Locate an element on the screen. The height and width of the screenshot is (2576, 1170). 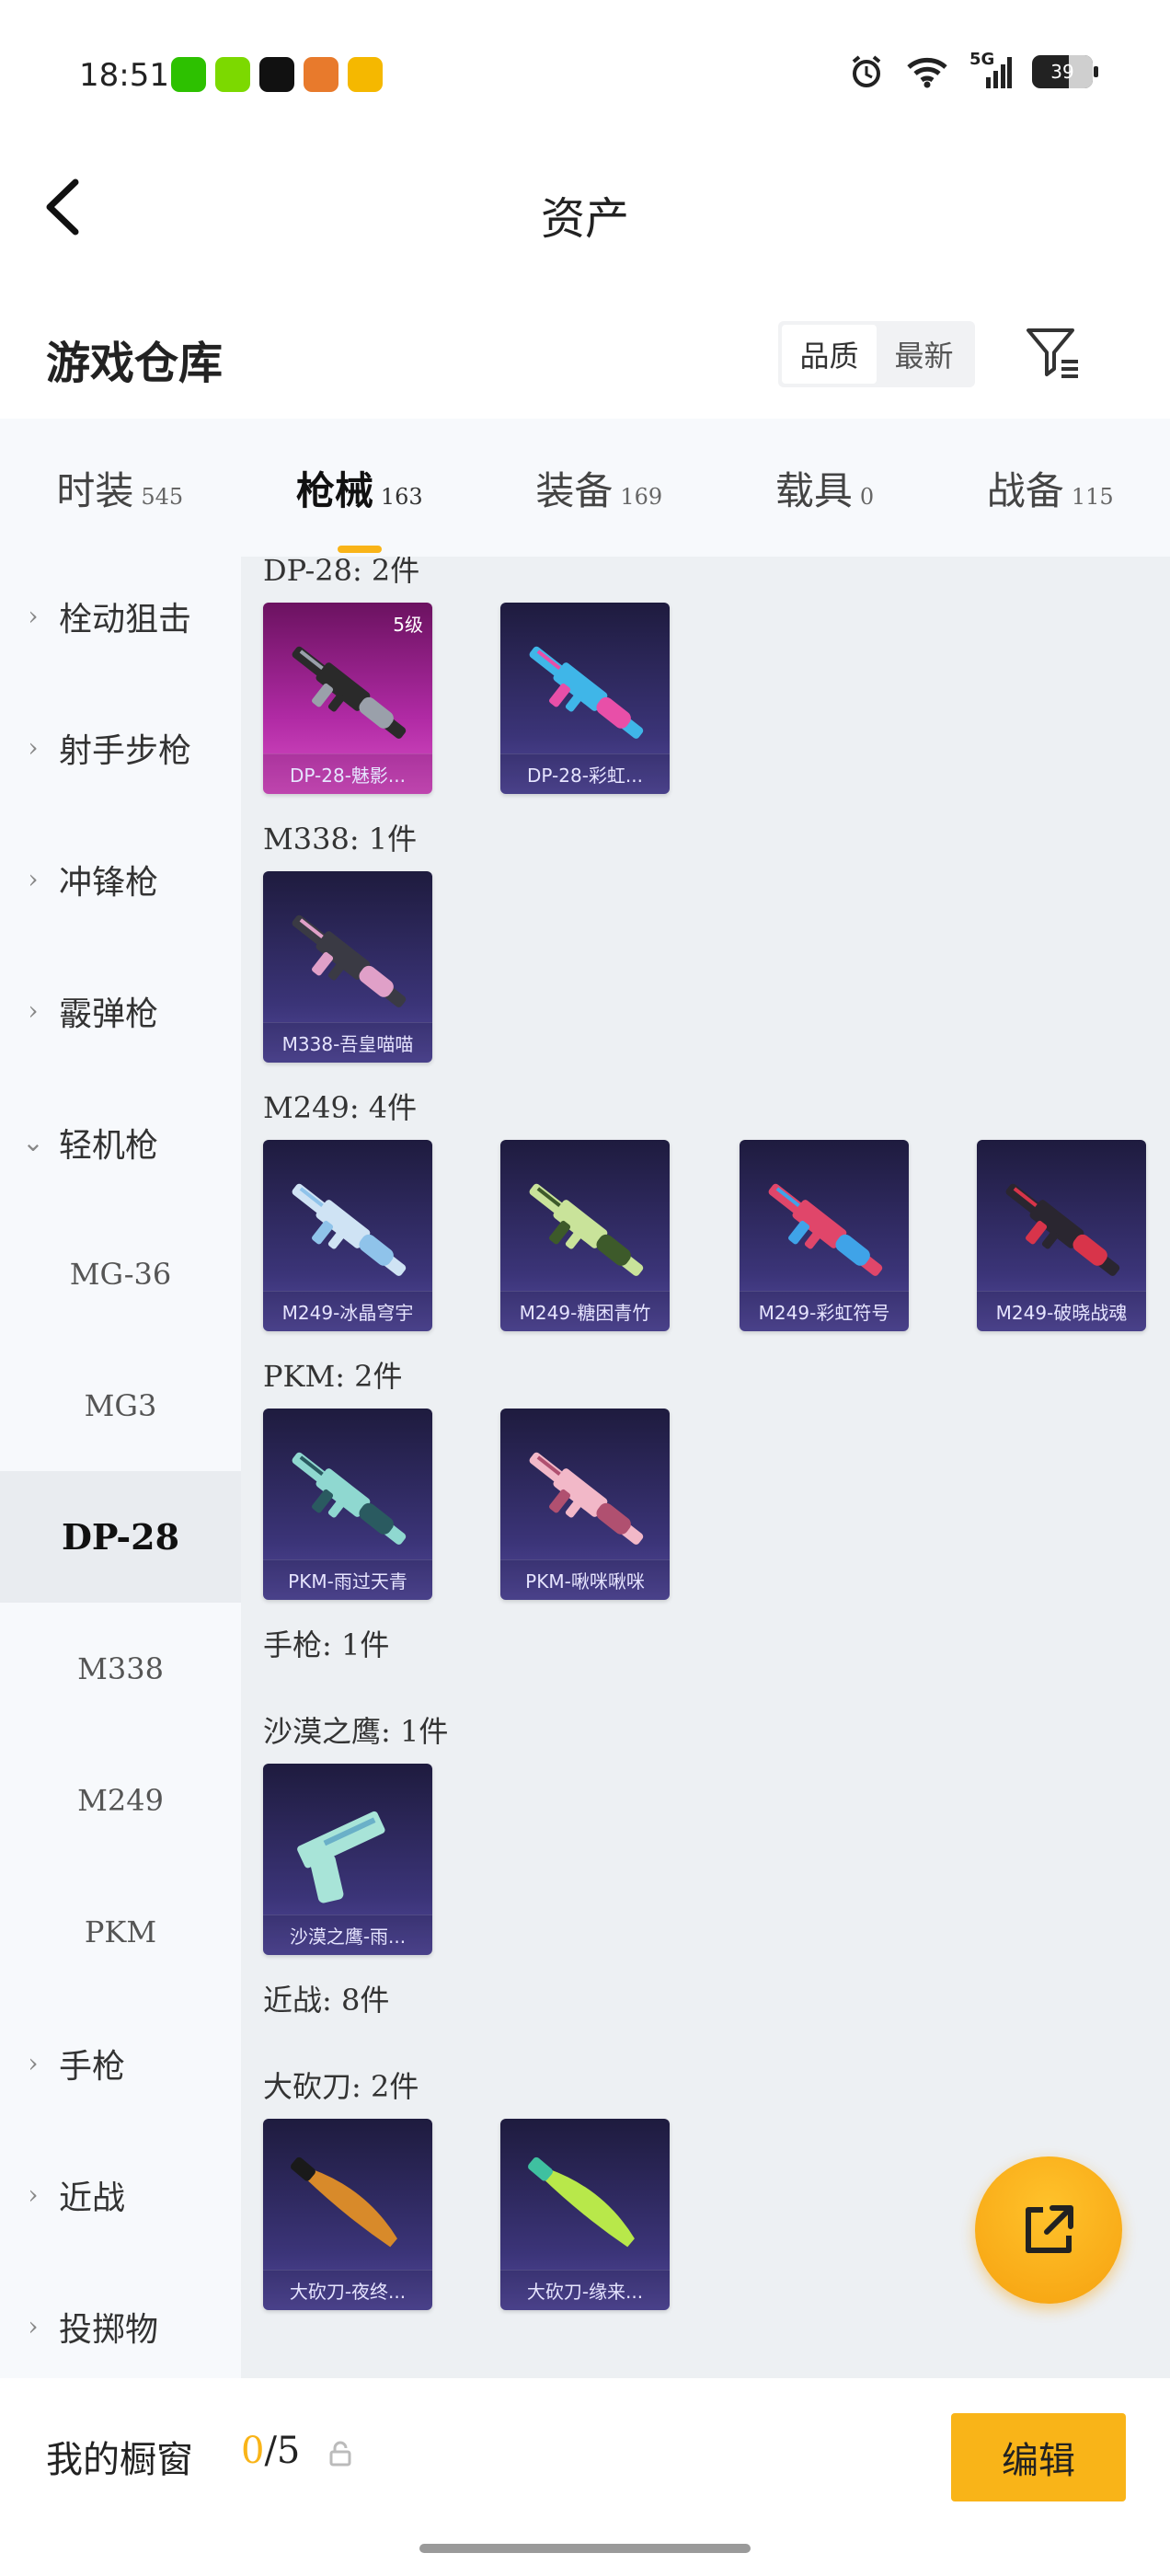
tab-2: 装备 169 is located at coordinates (598, 488).